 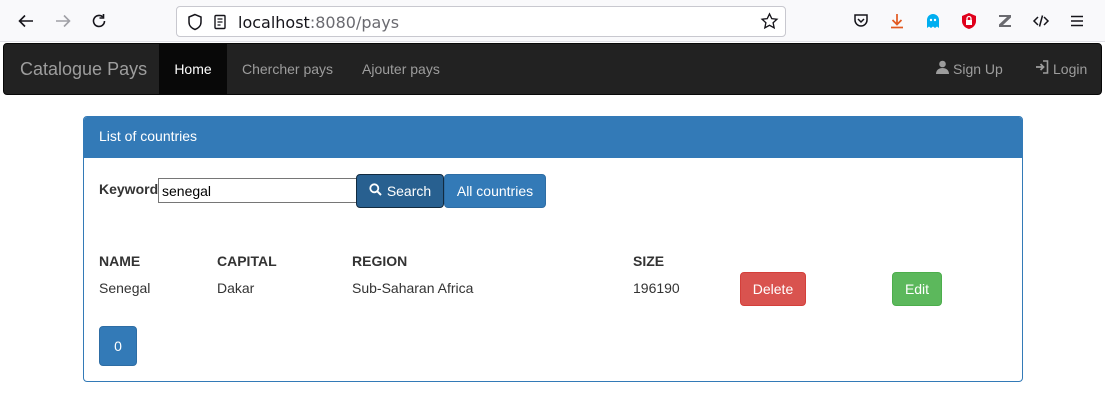 I want to click on sign-up-link: Sign Up, so click(x=969, y=69).